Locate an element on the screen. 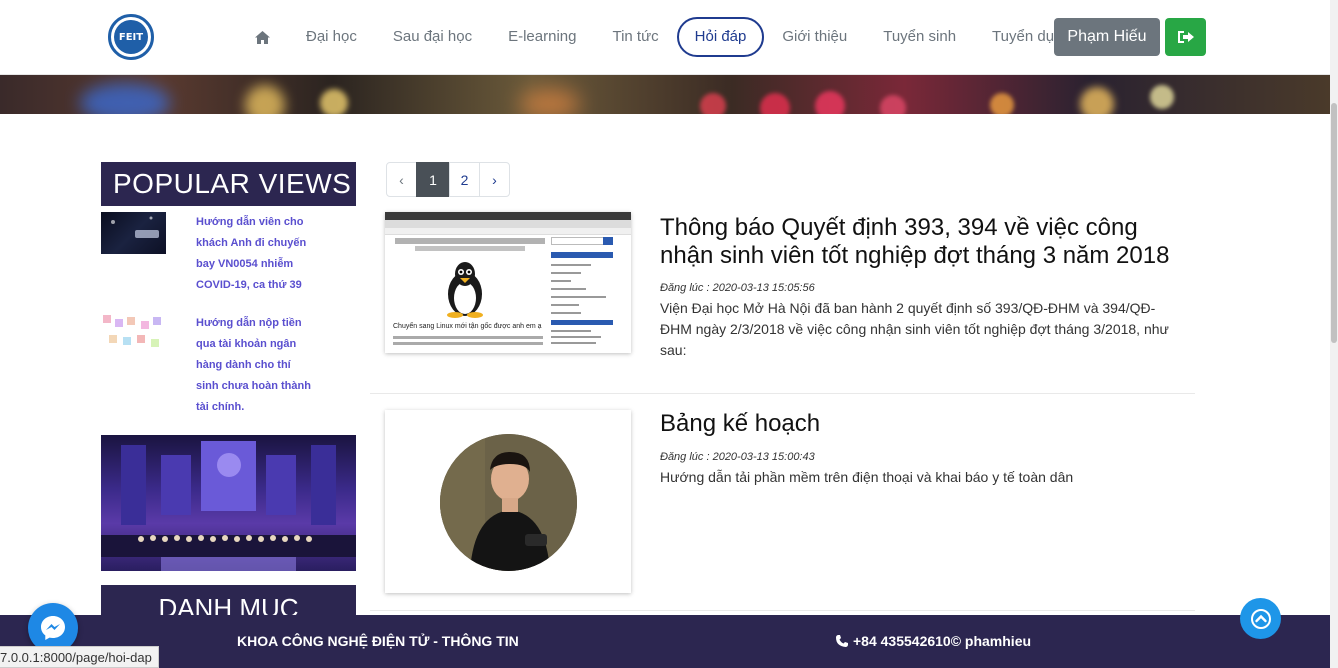 Image resolution: width=1338 pixels, height=668 pixels. pagination-page-2: 2 is located at coordinates (464, 179).